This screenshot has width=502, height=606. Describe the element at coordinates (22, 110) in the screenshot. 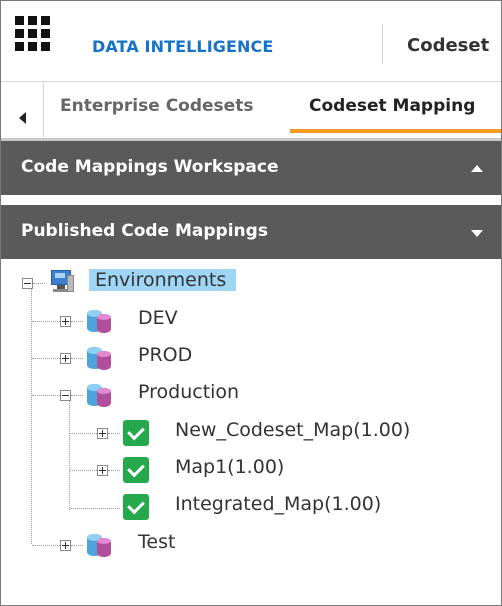

I see `tab-scroll-left-button` at that location.